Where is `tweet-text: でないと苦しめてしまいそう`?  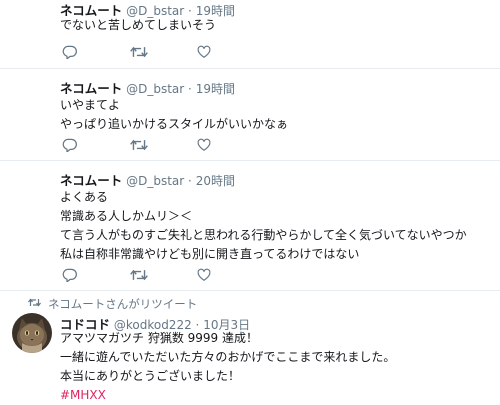
tweet-text: でないと苦しめてしまいそう is located at coordinates (138, 25).